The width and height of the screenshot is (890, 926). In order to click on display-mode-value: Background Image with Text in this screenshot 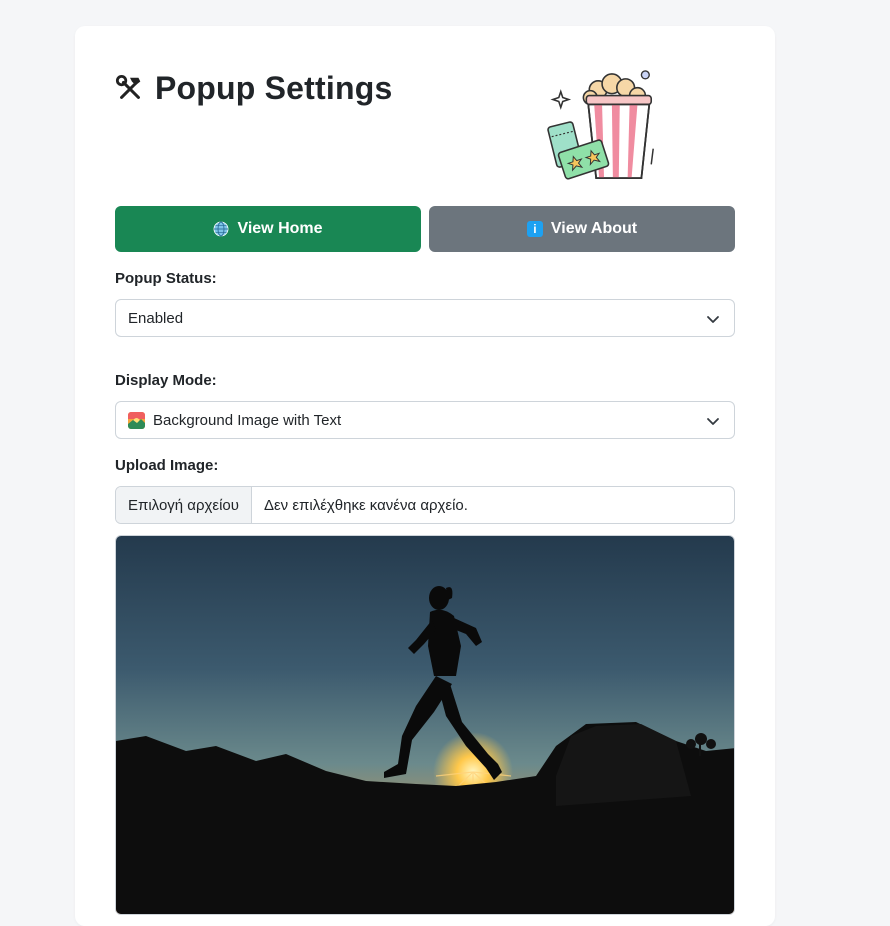, I will do `click(247, 420)`.